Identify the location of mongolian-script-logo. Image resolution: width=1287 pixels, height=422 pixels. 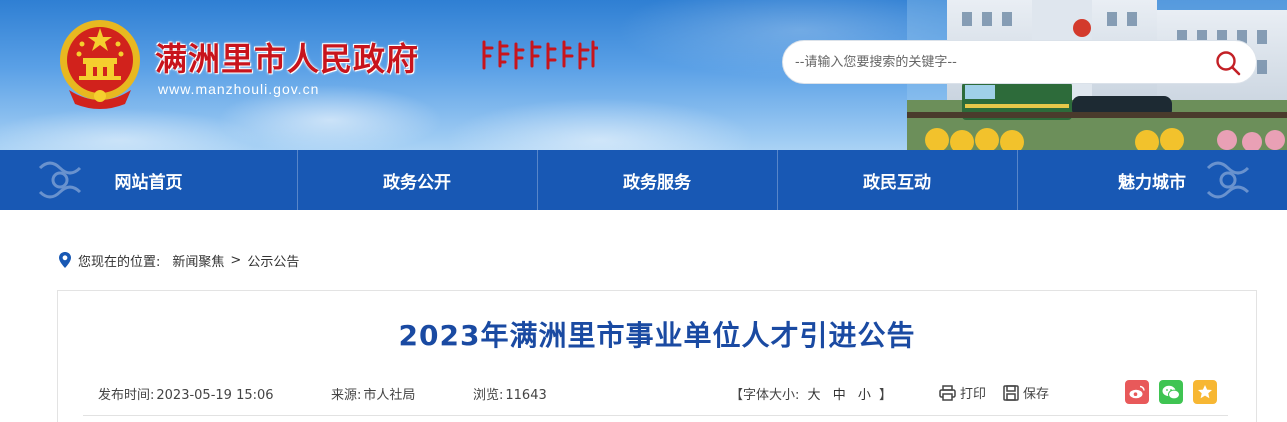
(540, 55).